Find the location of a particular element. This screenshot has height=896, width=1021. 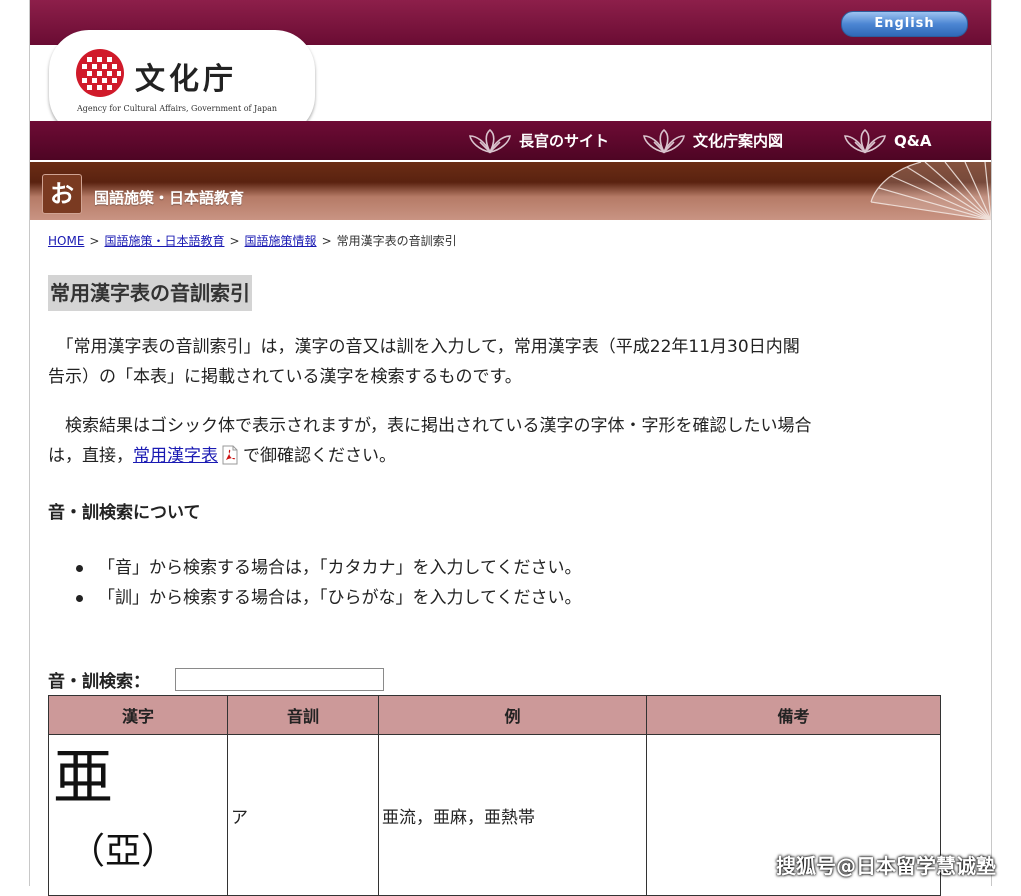

search-label: 音・訓検索： is located at coordinates (99, 682).